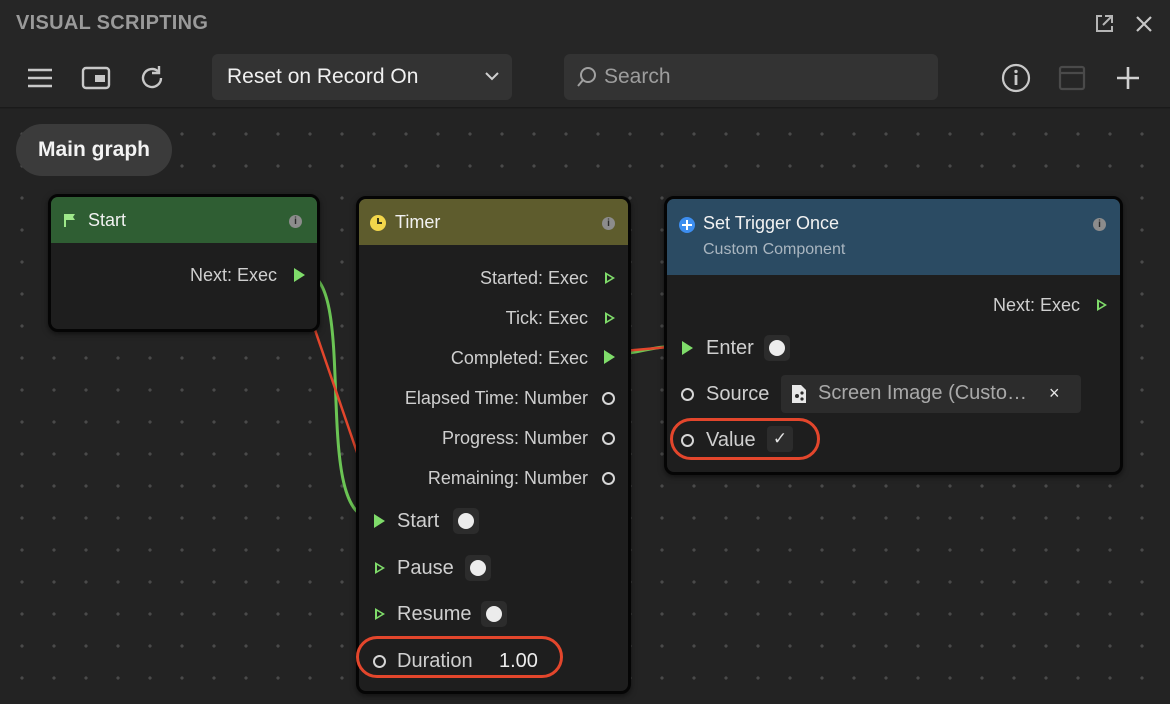  Describe the element at coordinates (514, 438) in the screenshot. I see `port-label: Progress: Number` at that location.